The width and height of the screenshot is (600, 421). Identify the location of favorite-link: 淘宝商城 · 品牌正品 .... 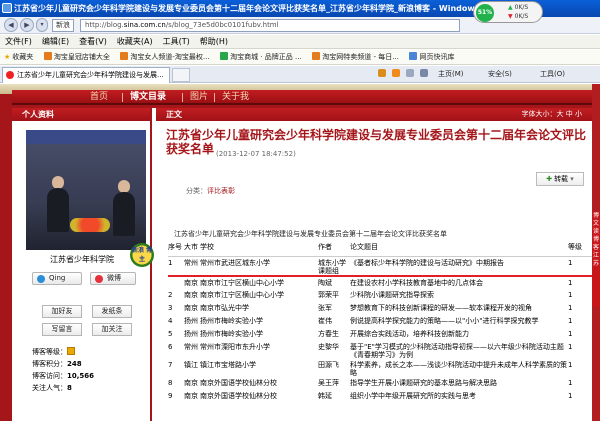
(261, 57).